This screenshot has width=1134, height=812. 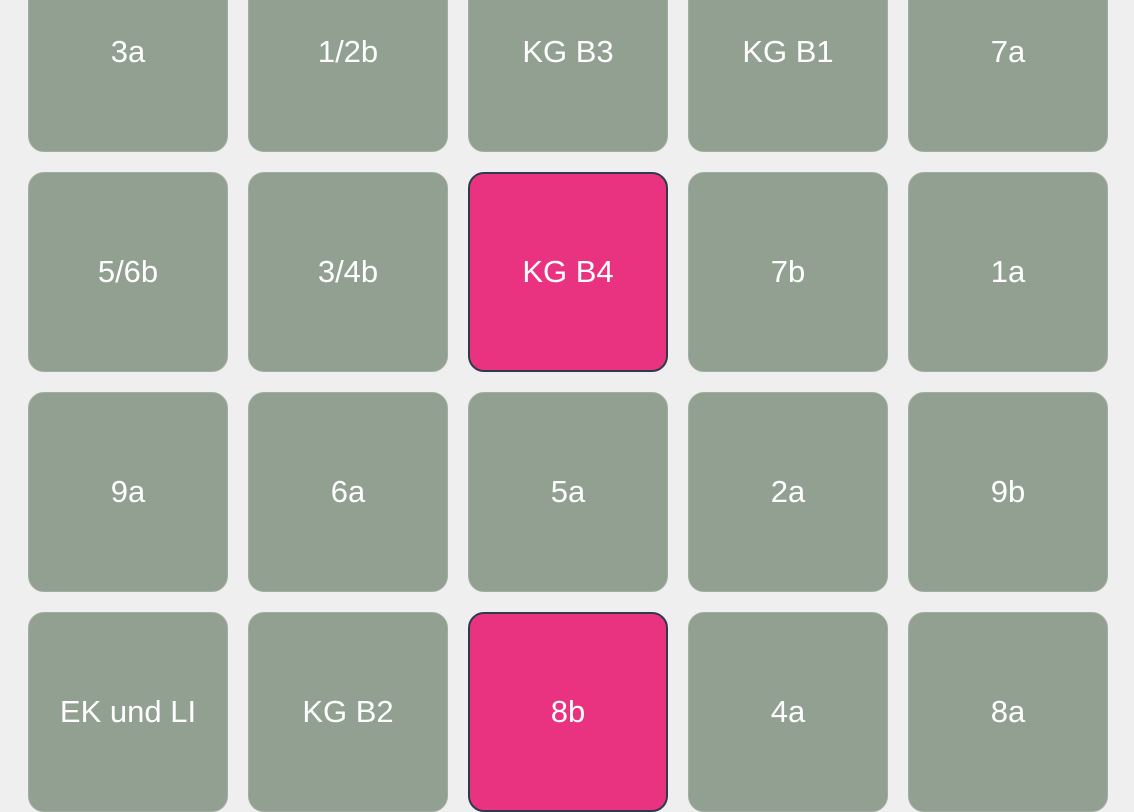 I want to click on class-tile-8a: 8a, so click(x=1008, y=712).